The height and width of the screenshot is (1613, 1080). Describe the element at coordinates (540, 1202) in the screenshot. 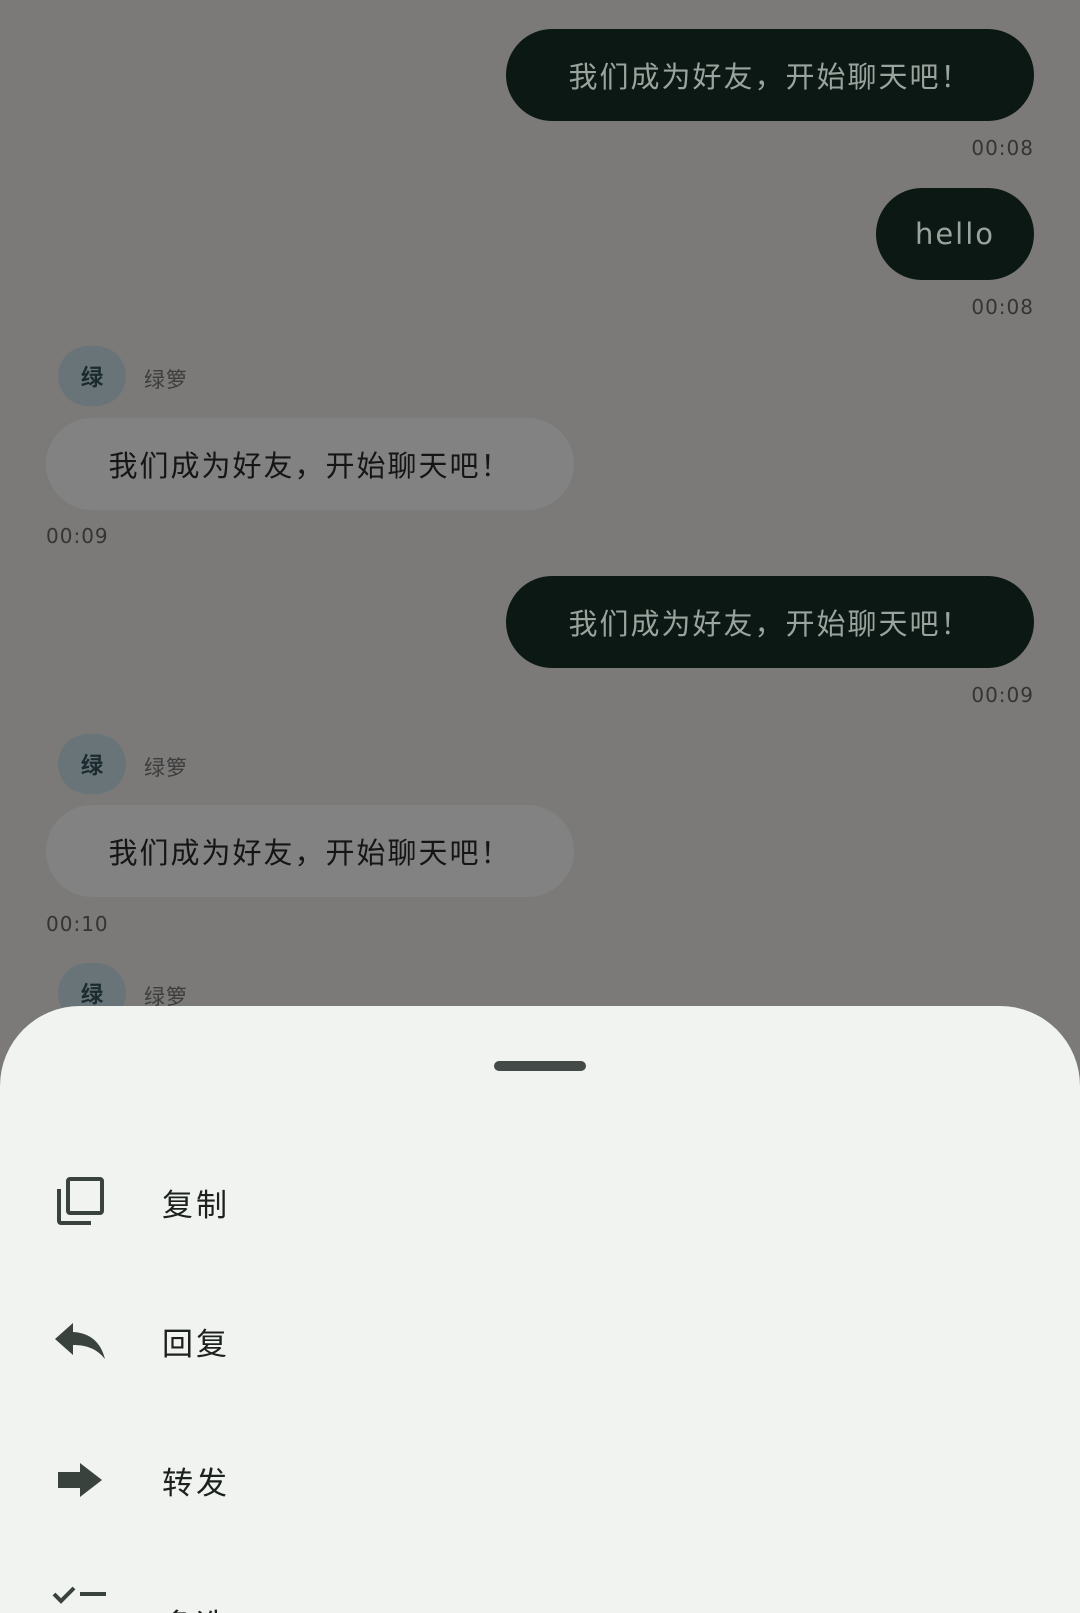

I see `menu-item-copy: 复制` at that location.